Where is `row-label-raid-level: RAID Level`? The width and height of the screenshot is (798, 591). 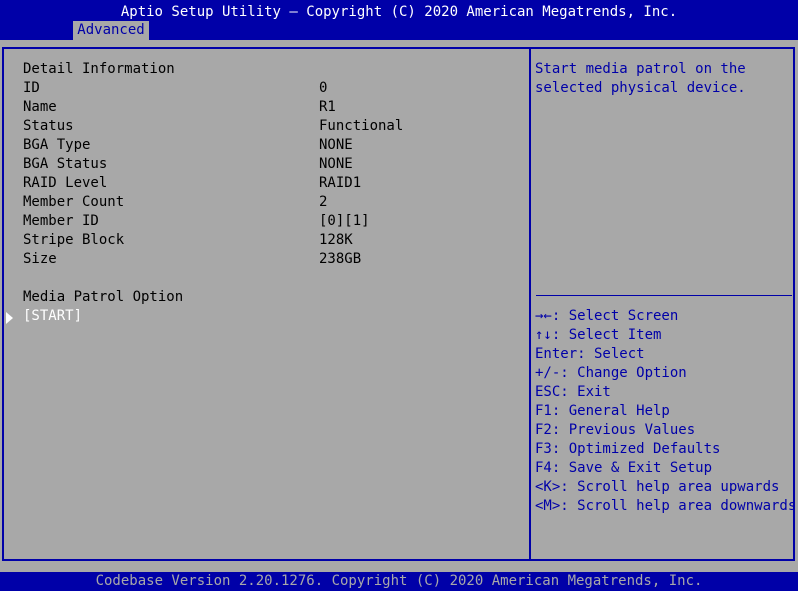 row-label-raid-level: RAID Level is located at coordinates (65, 183).